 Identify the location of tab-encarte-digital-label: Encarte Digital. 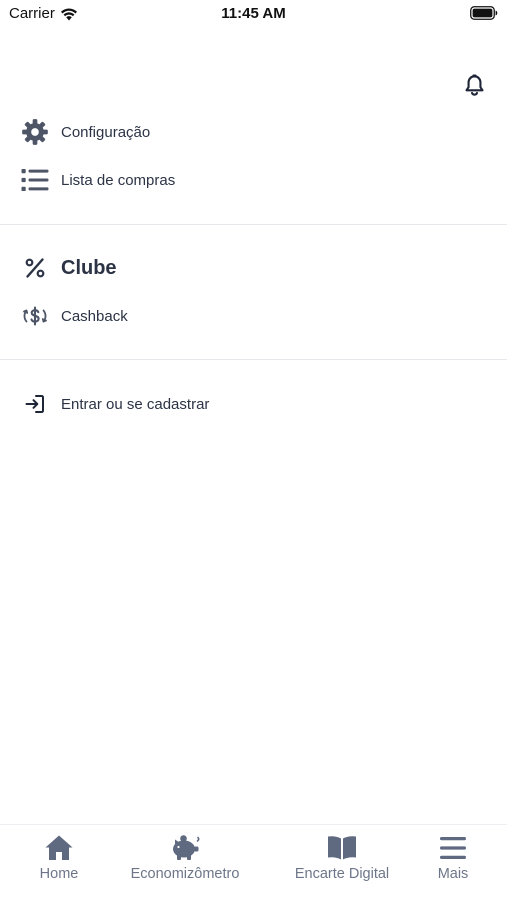
(342, 874).